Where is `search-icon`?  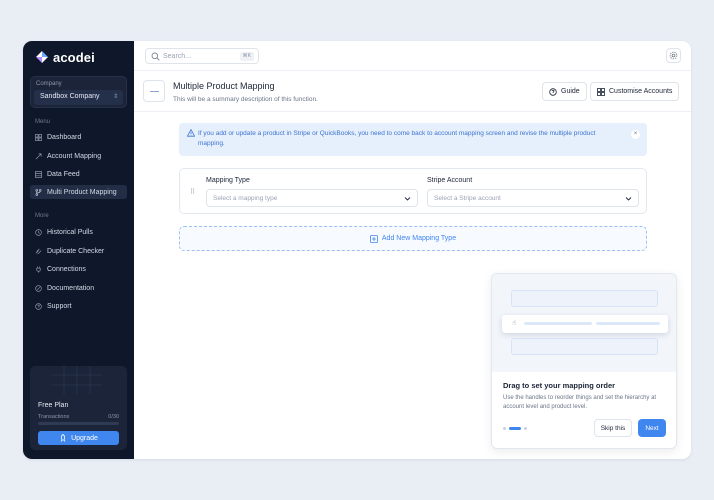
search-icon is located at coordinates (155, 56).